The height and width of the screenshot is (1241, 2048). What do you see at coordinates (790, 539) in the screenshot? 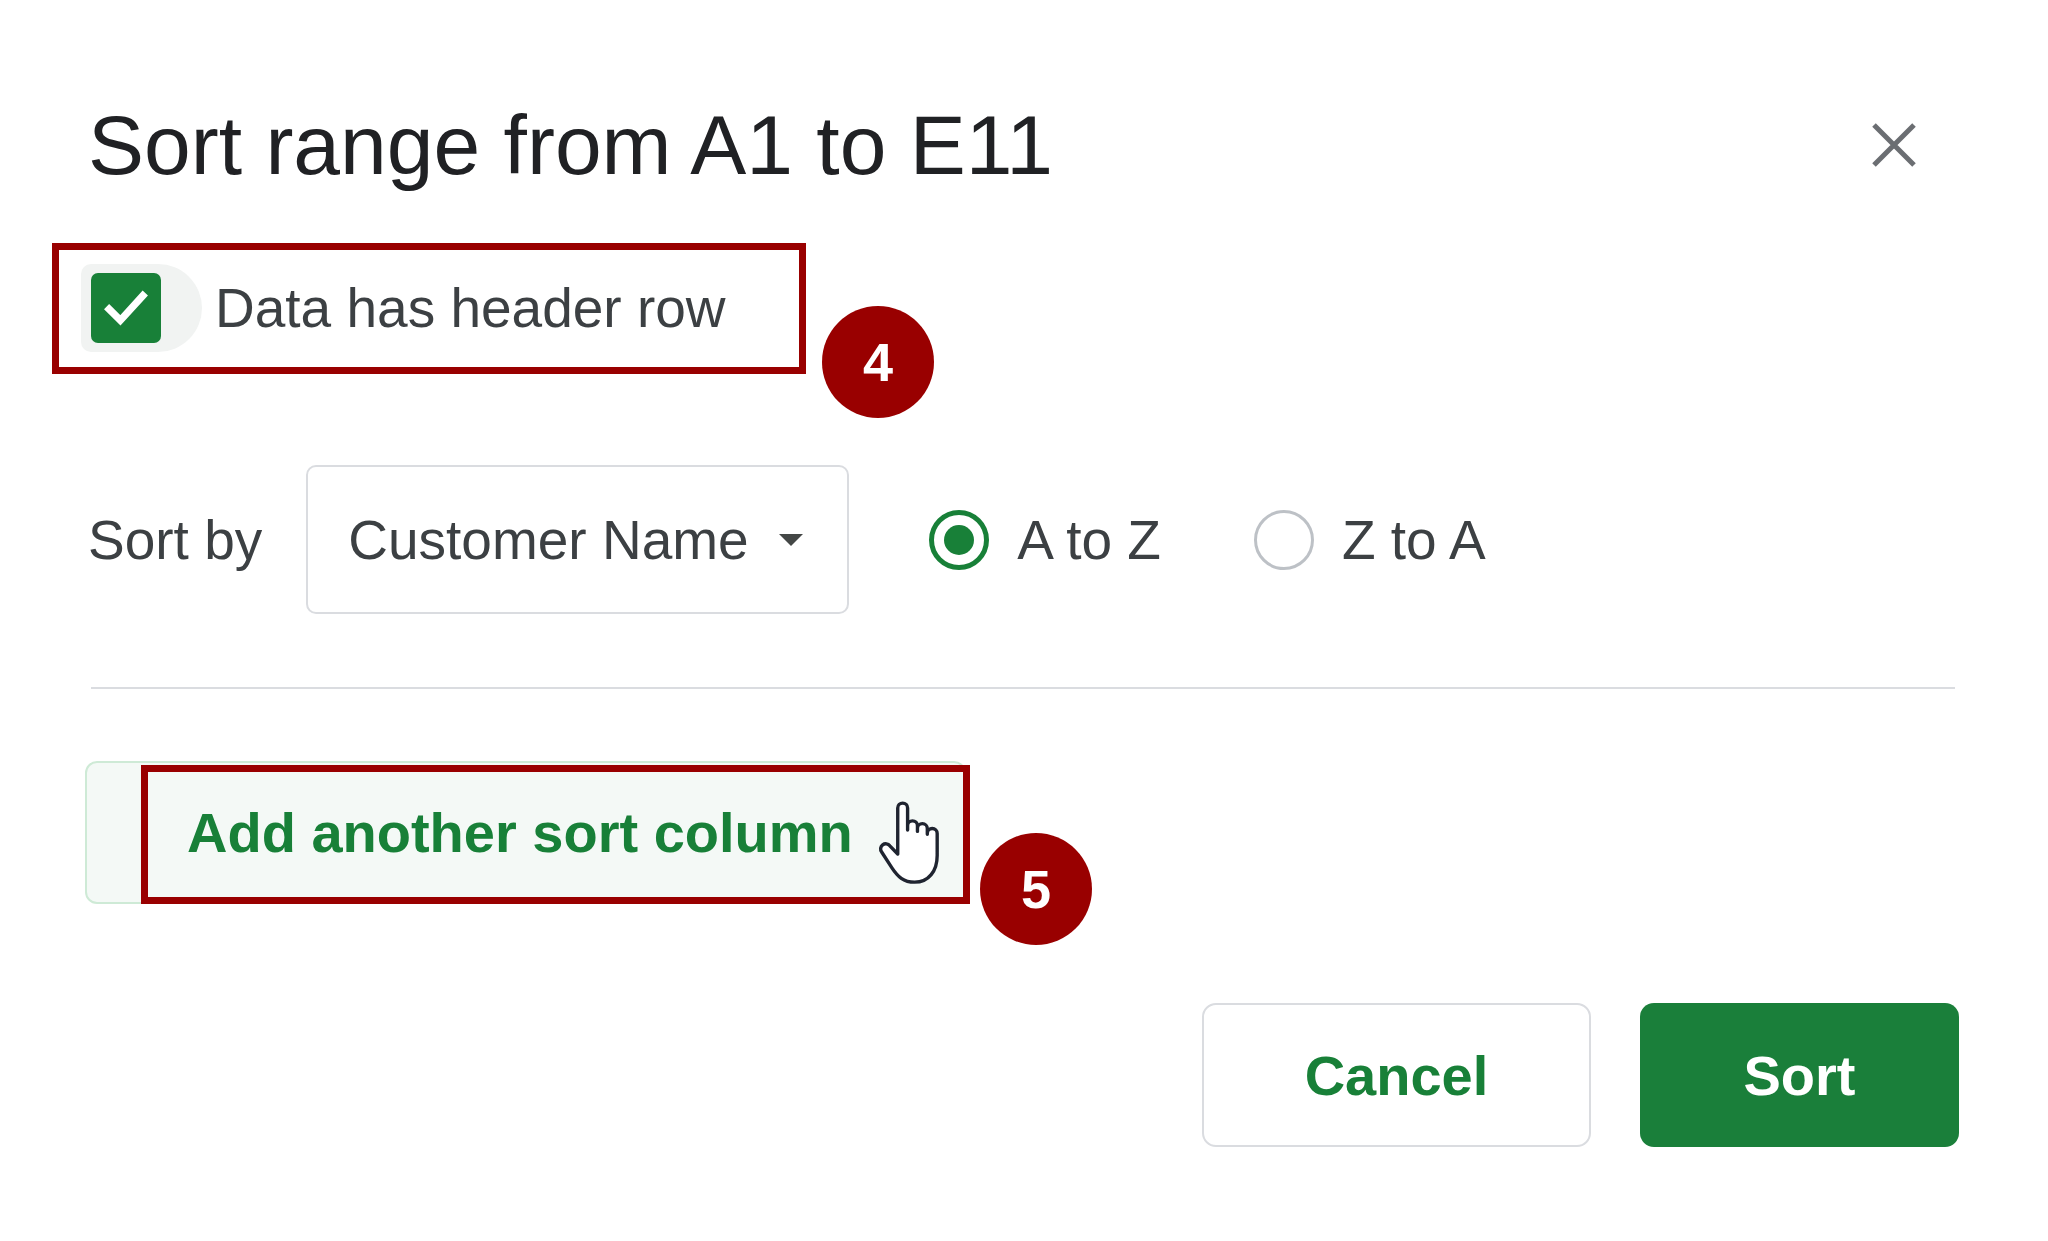
I see `caret-icon` at bounding box center [790, 539].